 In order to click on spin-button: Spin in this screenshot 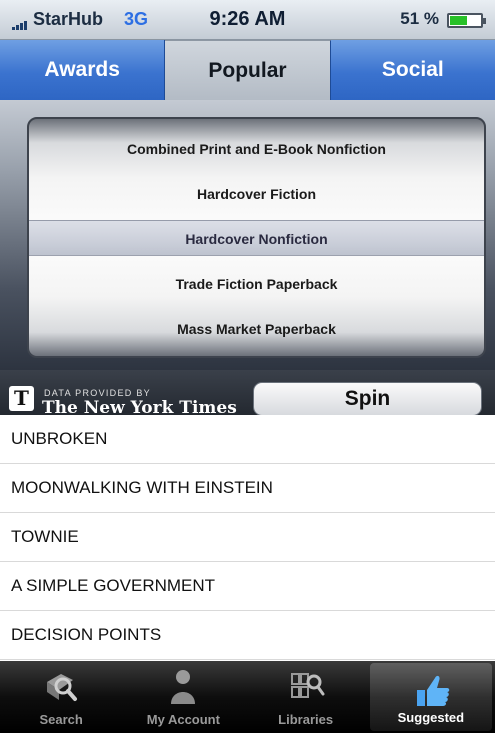, I will do `click(367, 399)`.